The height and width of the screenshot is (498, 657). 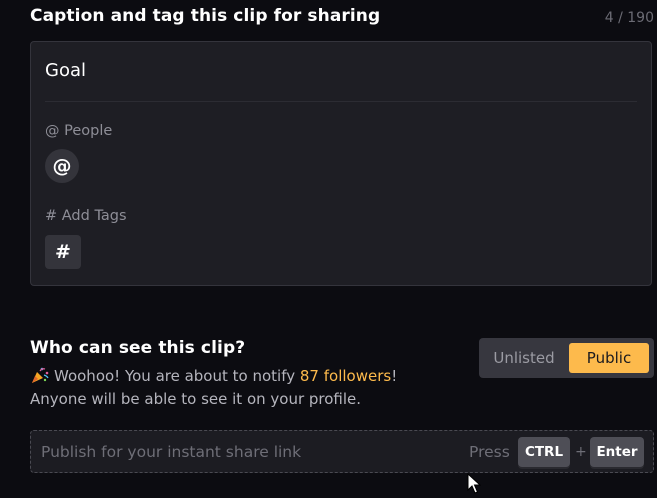 What do you see at coordinates (205, 16) in the screenshot?
I see `caption-section-title: Caption and tag this clip for sharing` at bounding box center [205, 16].